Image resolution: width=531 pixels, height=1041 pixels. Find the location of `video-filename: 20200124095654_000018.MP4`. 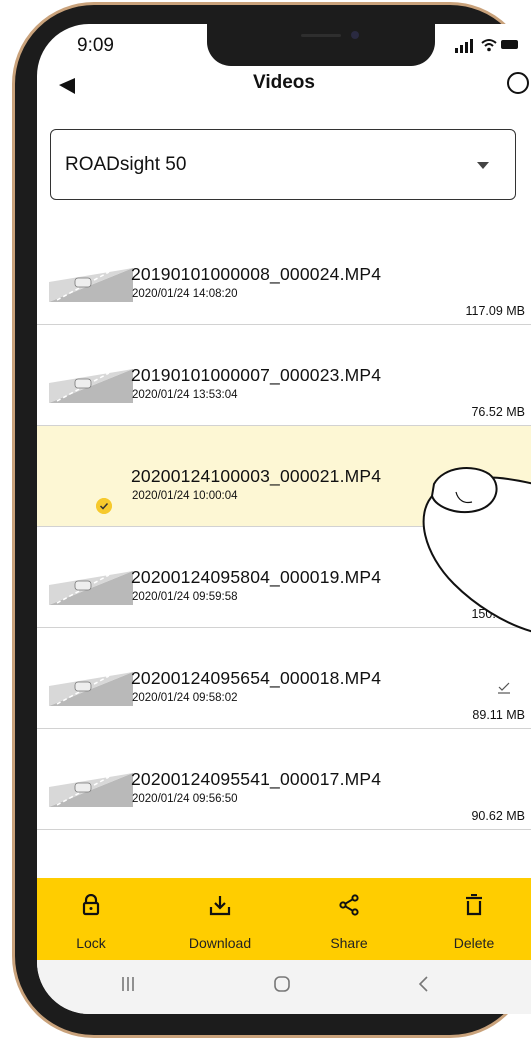

video-filename: 20200124095654_000018.MP4 is located at coordinates (256, 678).